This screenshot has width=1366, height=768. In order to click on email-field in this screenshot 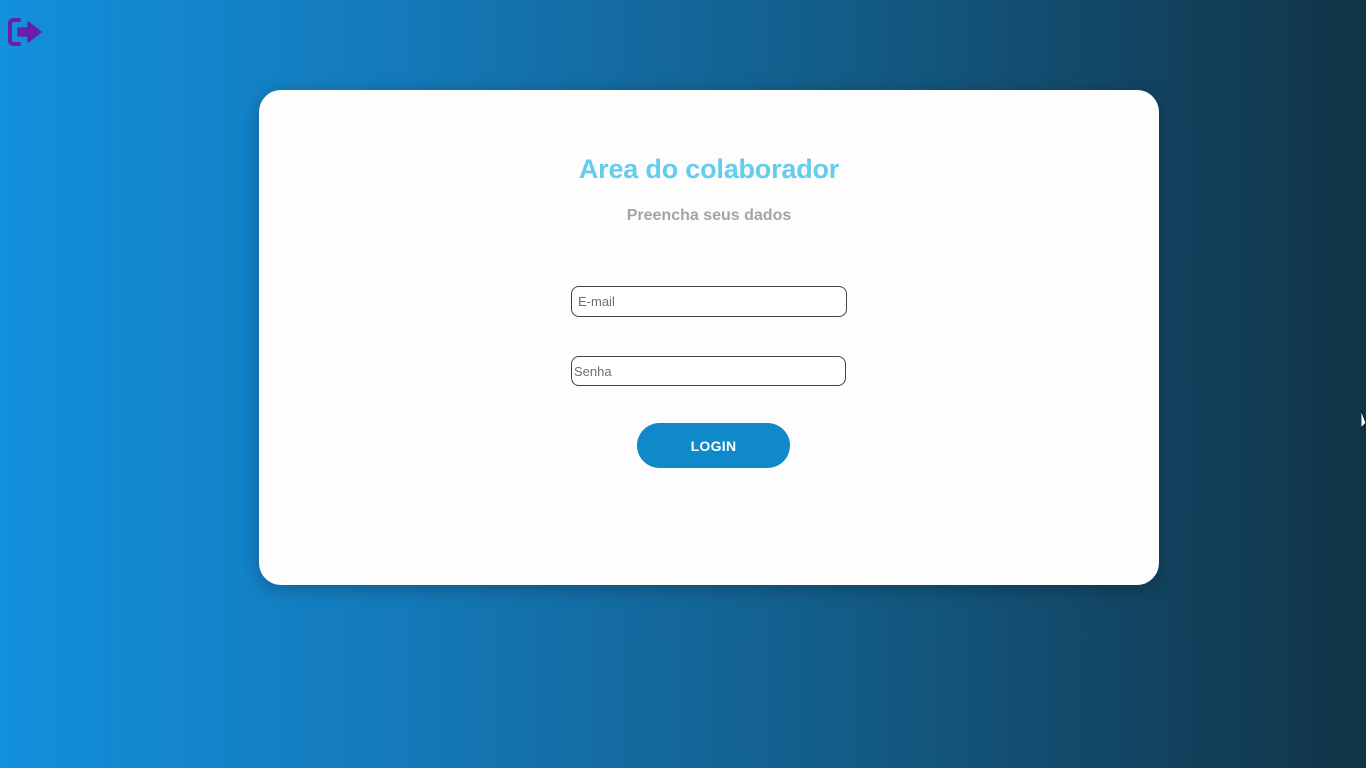, I will do `click(709, 301)`.